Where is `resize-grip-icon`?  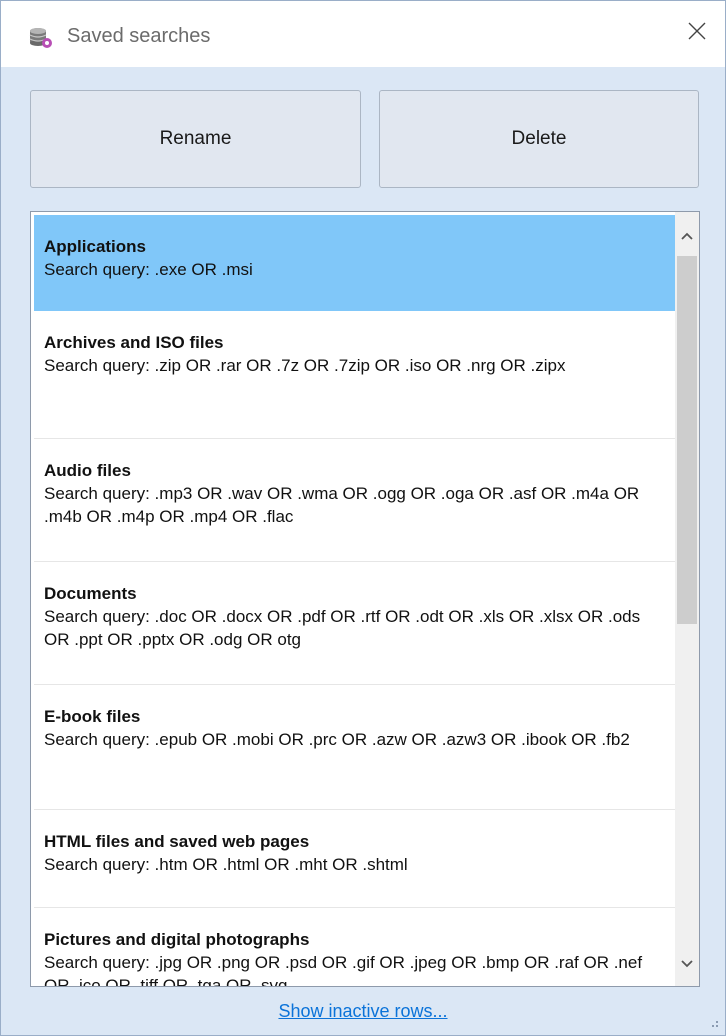
resize-grip-icon is located at coordinates (713, 1023).